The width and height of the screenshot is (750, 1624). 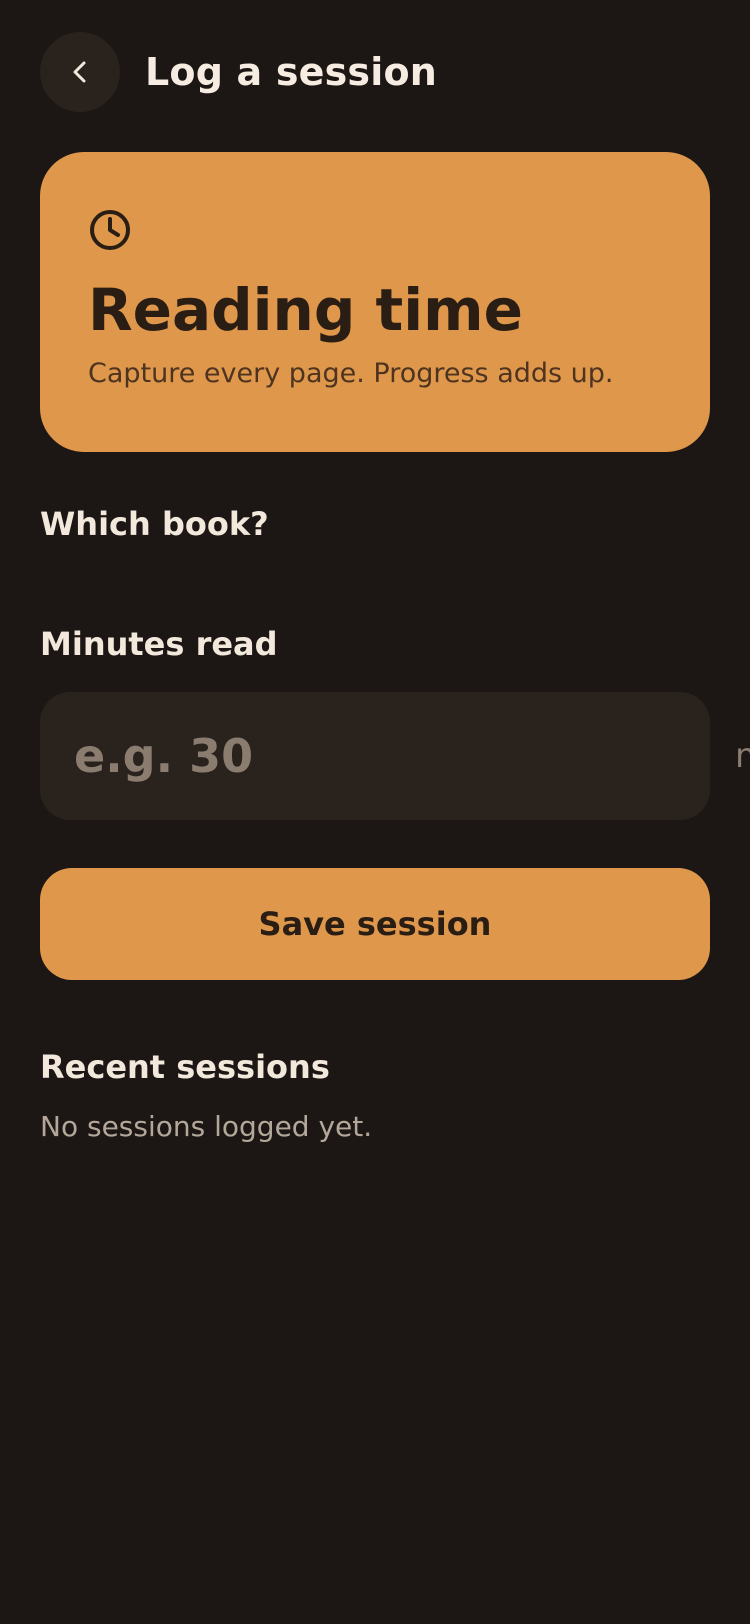 I want to click on save-session-button: Save session, so click(x=375, y=924).